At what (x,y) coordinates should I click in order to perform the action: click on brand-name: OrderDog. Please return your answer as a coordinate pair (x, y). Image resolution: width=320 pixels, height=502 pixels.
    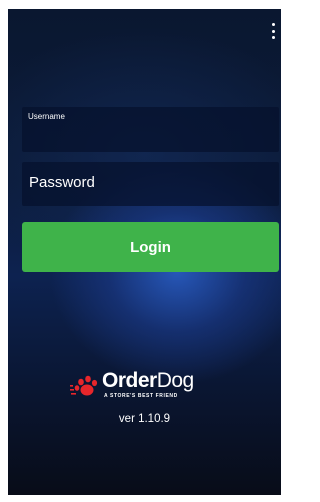
    Looking at the image, I should click on (148, 380).